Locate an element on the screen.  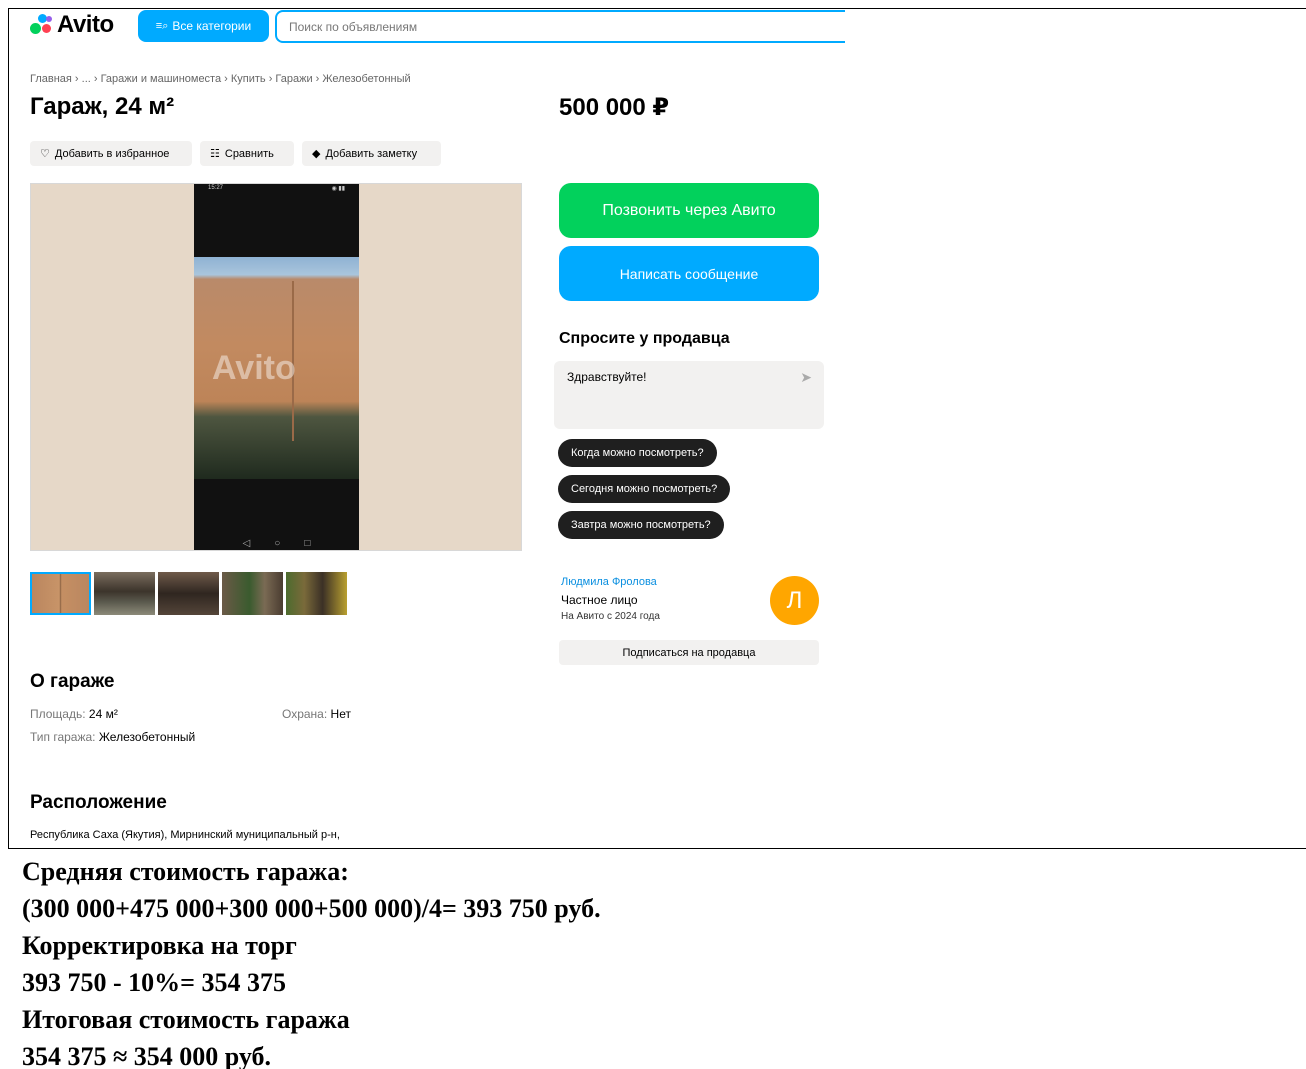
param-type-label: Тип гаража: is located at coordinates (63, 737).